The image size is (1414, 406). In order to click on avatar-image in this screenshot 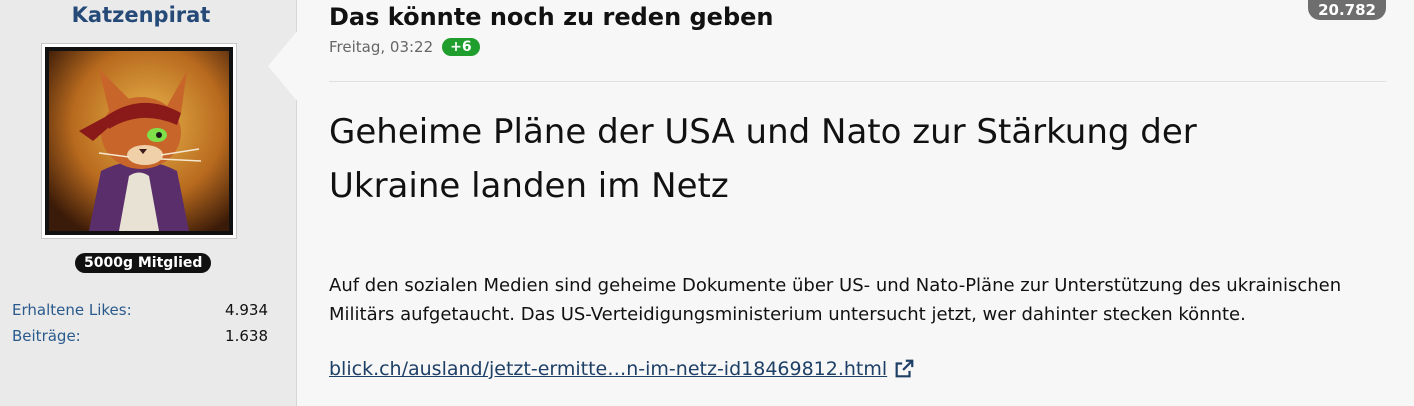, I will do `click(139, 141)`.